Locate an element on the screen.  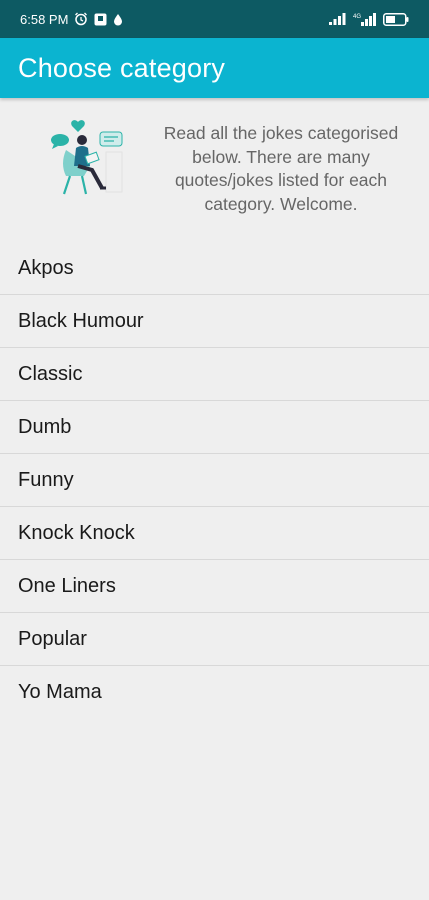
notification-box-icon is located at coordinates (100, 19).